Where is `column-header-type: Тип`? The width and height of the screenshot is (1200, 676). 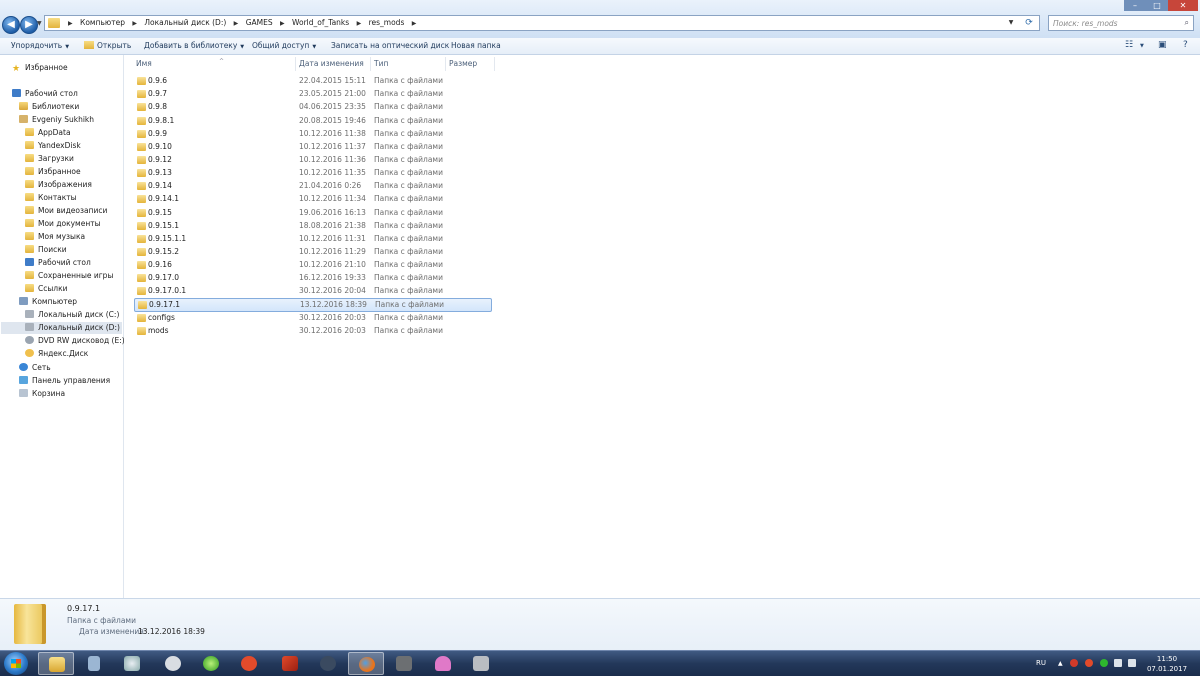 column-header-type: Тип is located at coordinates (408, 64).